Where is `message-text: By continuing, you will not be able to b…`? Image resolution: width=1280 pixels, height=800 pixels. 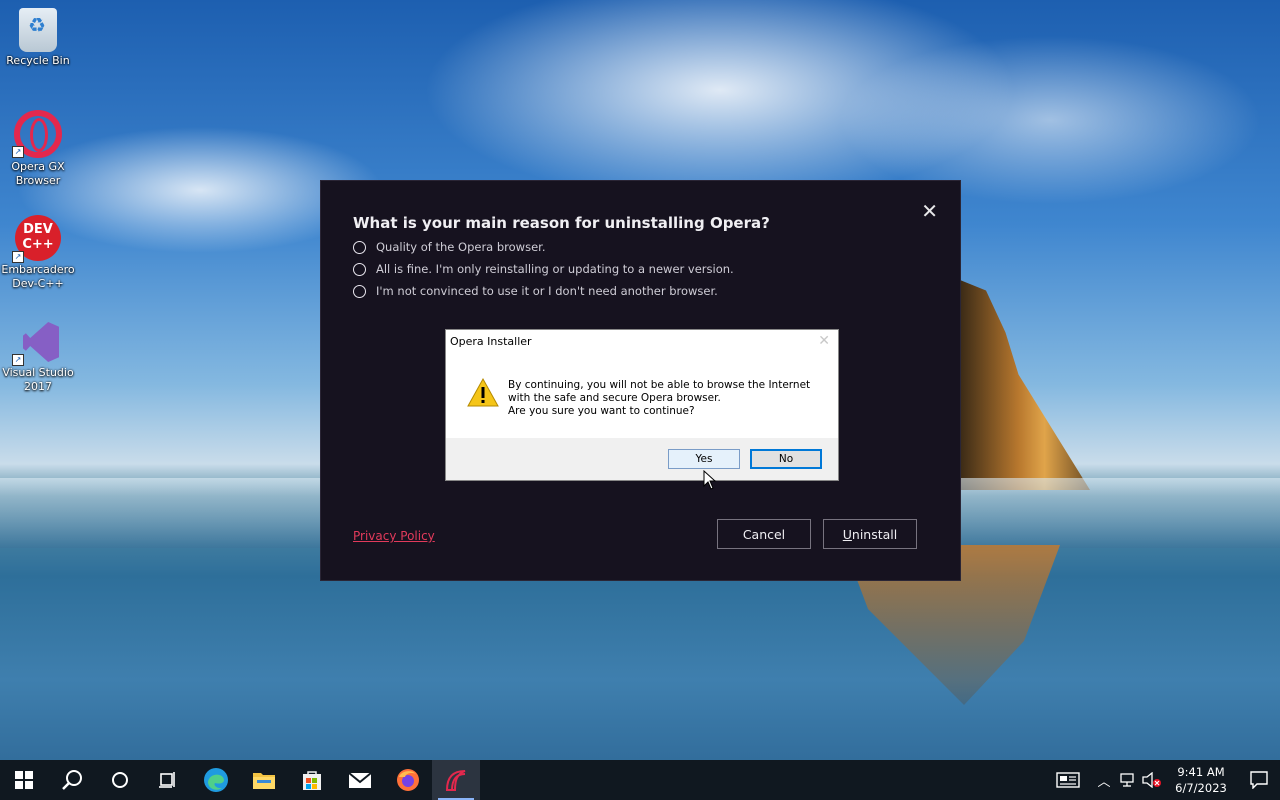
message-text: By continuing, you will not be able to b… is located at coordinates (659, 398).